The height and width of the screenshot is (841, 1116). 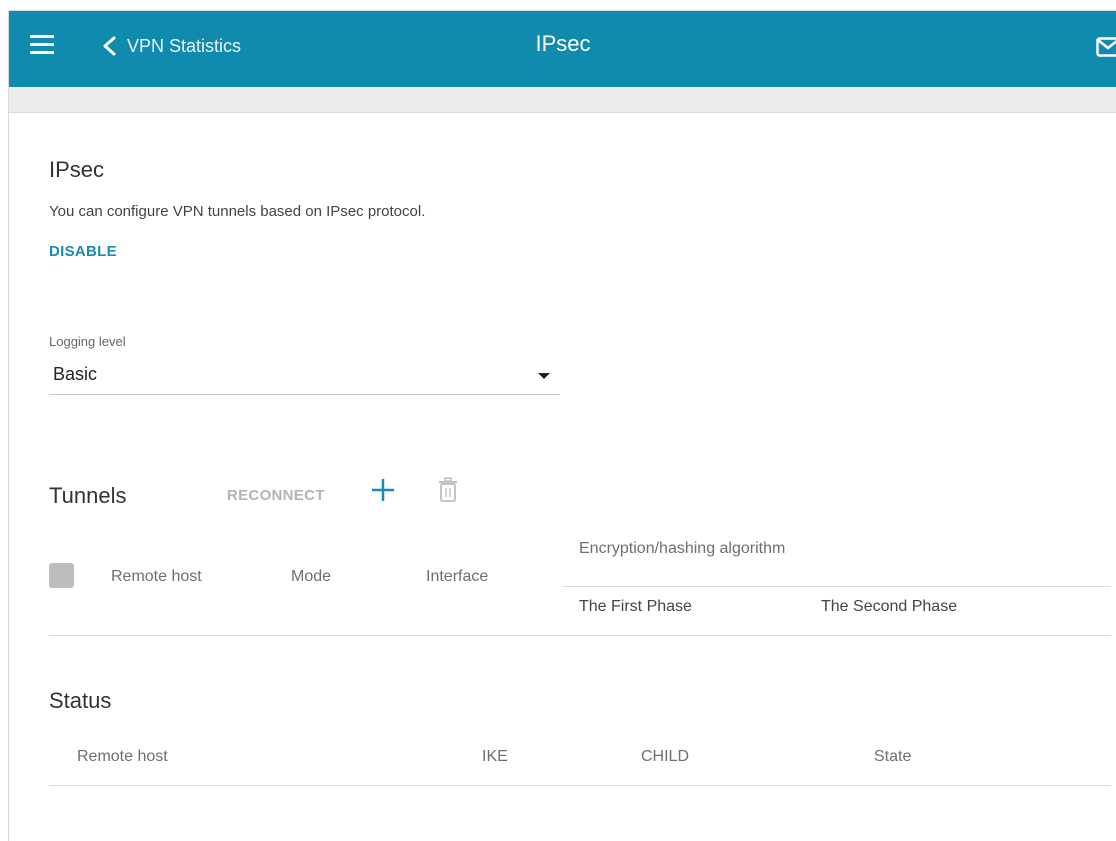 I want to click on logging-level-value: Basic, so click(x=75, y=374).